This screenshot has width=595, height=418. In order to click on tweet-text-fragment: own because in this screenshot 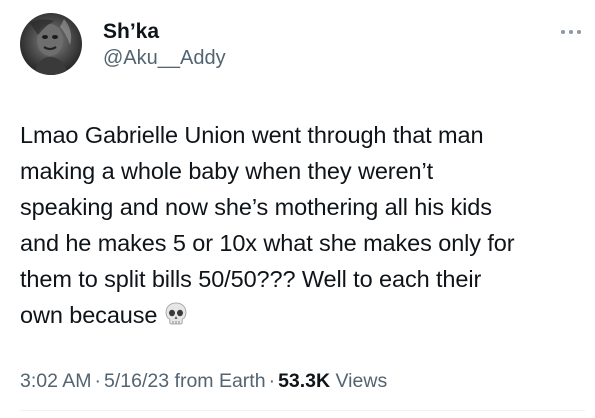, I will do `click(89, 315)`.